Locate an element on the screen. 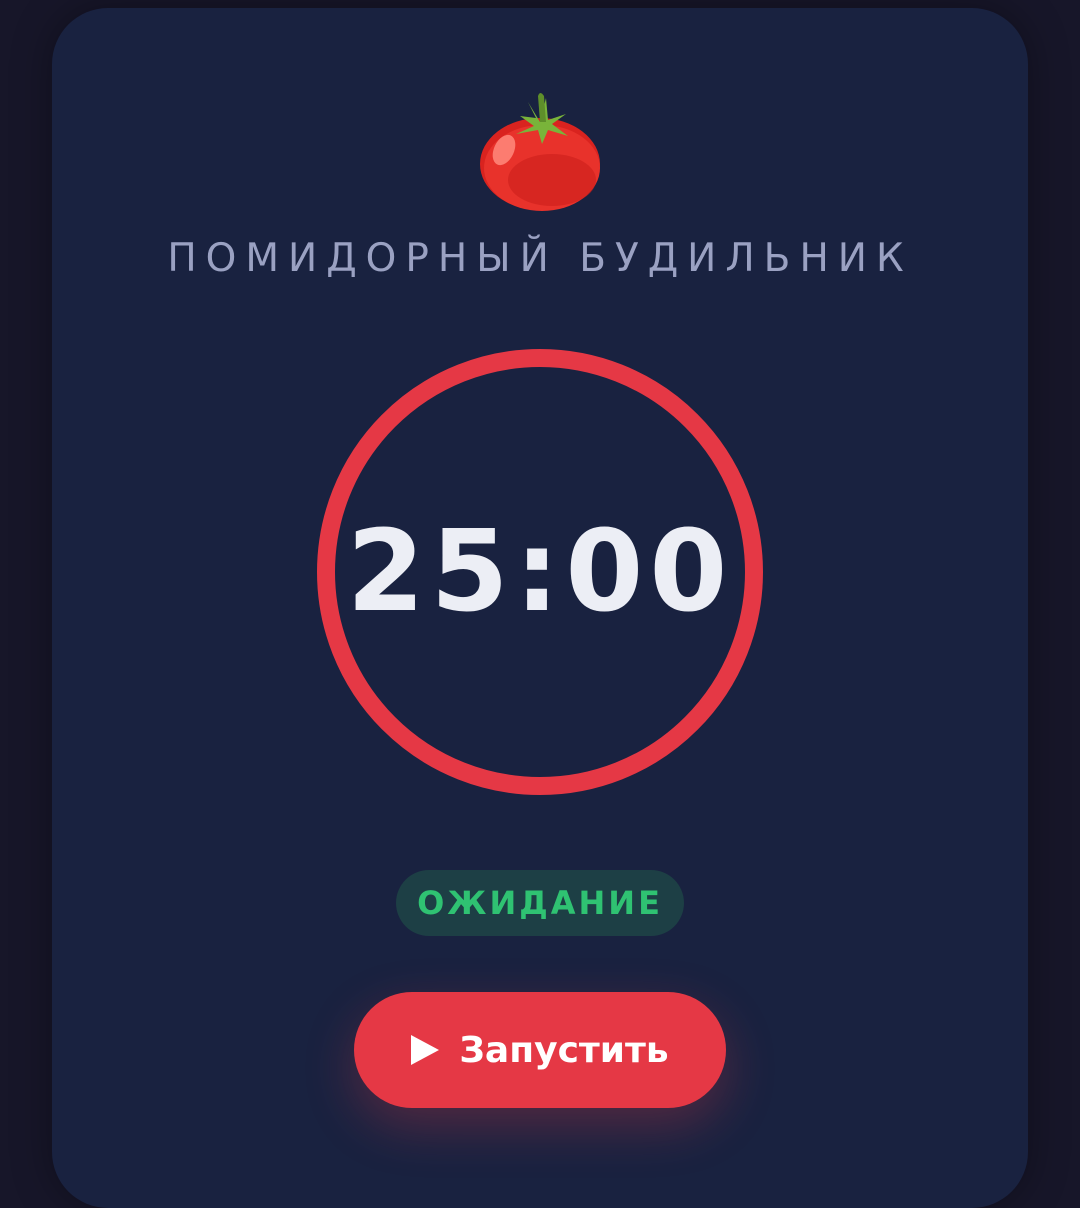  start-button: Запустить is located at coordinates (540, 1050).